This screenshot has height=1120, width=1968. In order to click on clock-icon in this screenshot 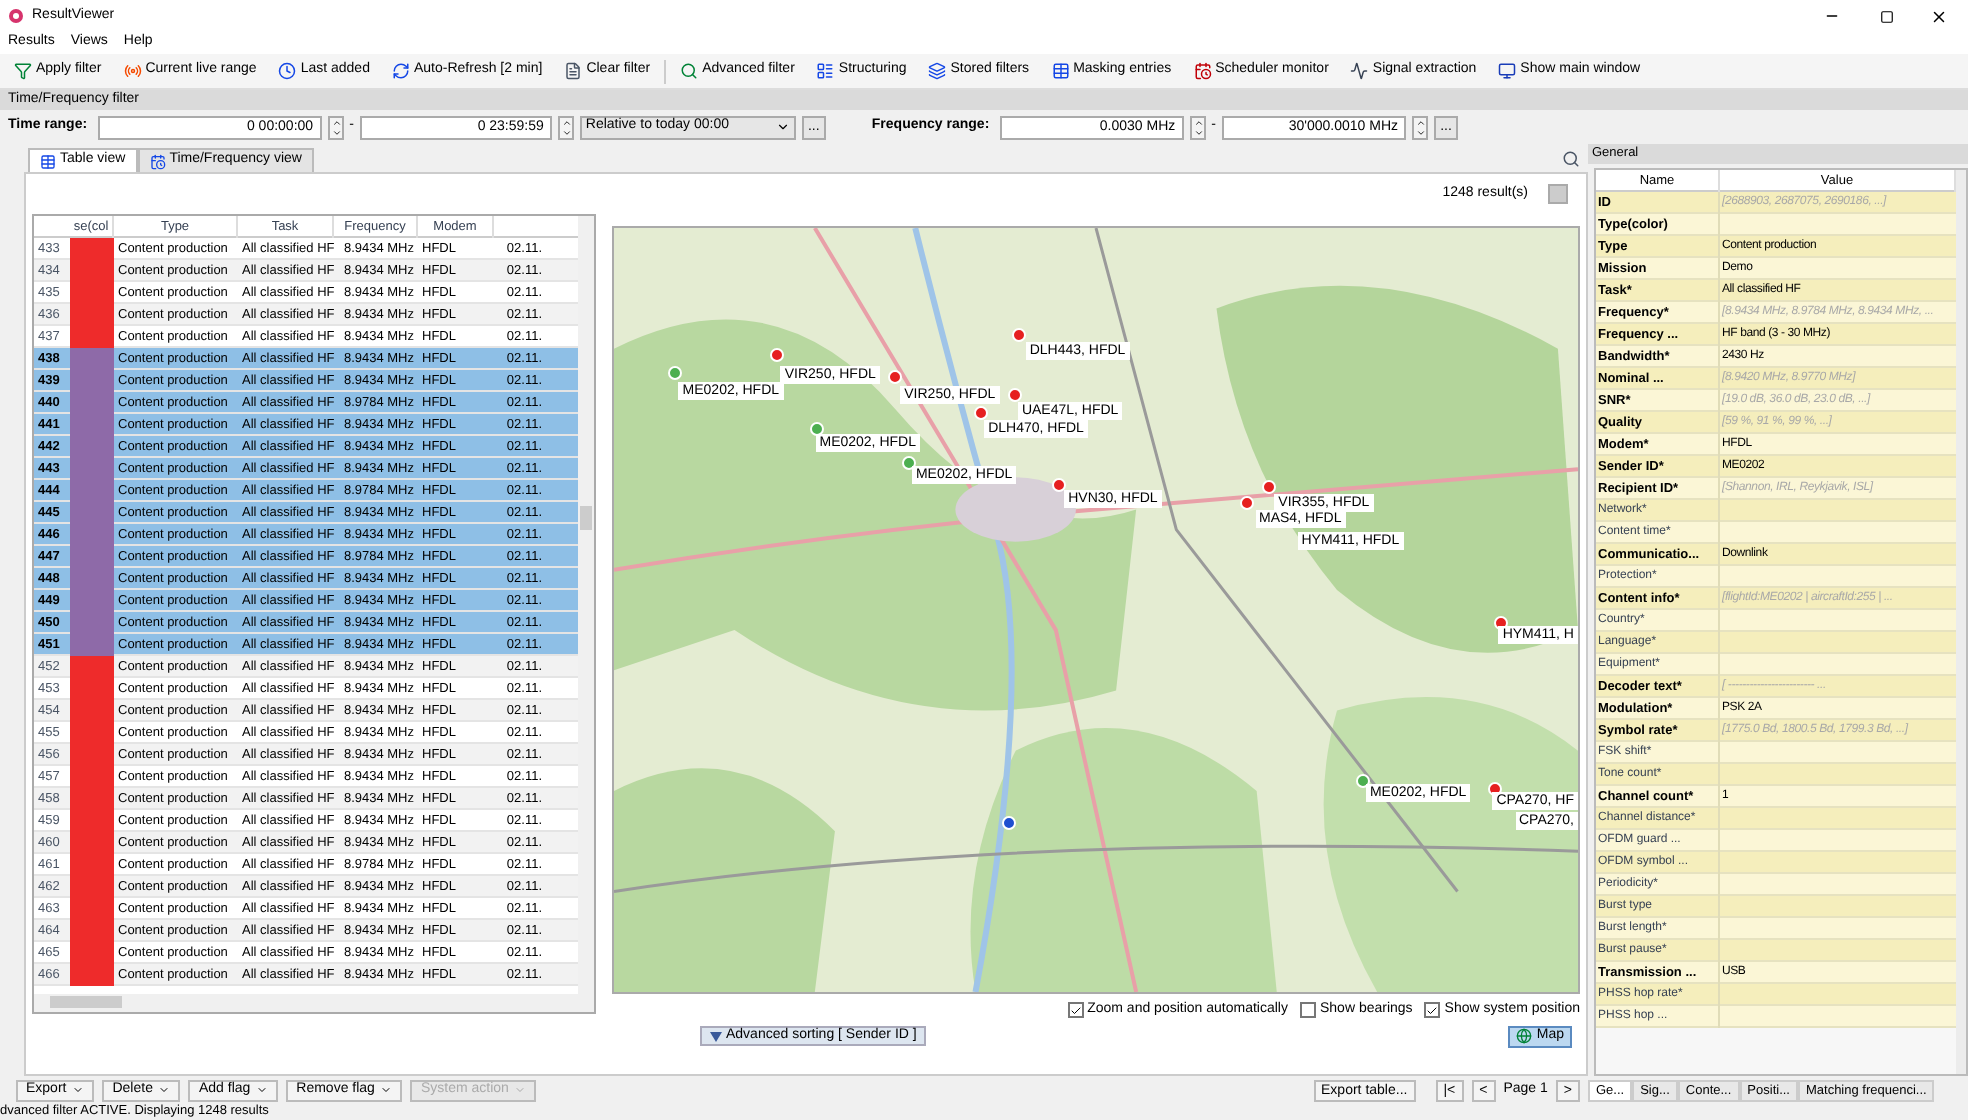, I will do `click(287, 71)`.